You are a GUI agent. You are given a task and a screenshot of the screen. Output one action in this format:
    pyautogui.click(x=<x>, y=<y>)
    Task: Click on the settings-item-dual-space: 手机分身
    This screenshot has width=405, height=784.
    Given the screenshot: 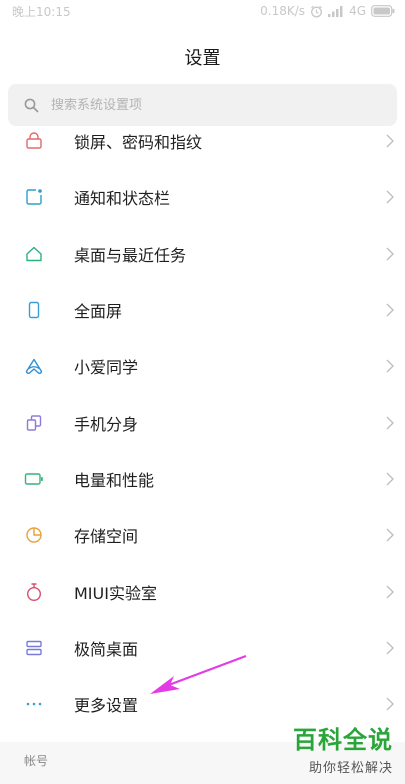 What is the action you would take?
    pyautogui.click(x=202, y=422)
    